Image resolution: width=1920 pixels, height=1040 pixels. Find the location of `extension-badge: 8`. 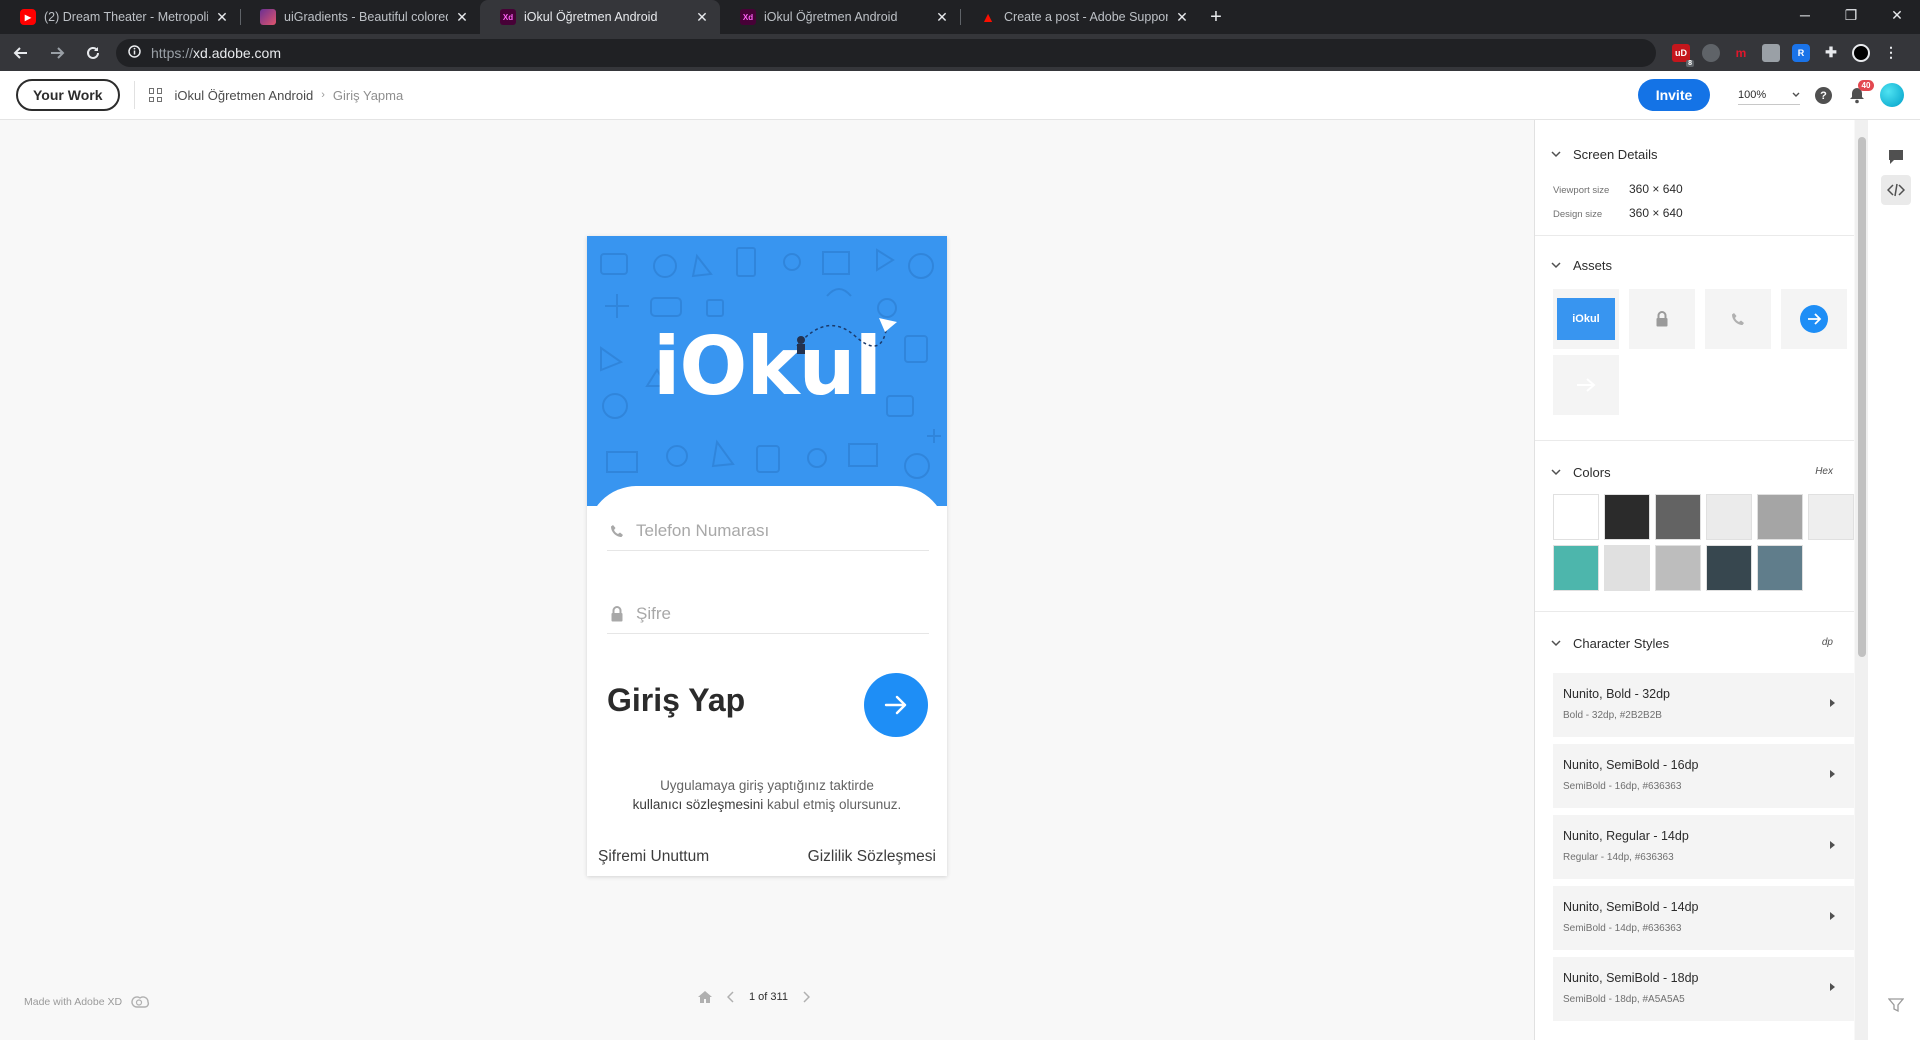

extension-badge: 8 is located at coordinates (1690, 63).